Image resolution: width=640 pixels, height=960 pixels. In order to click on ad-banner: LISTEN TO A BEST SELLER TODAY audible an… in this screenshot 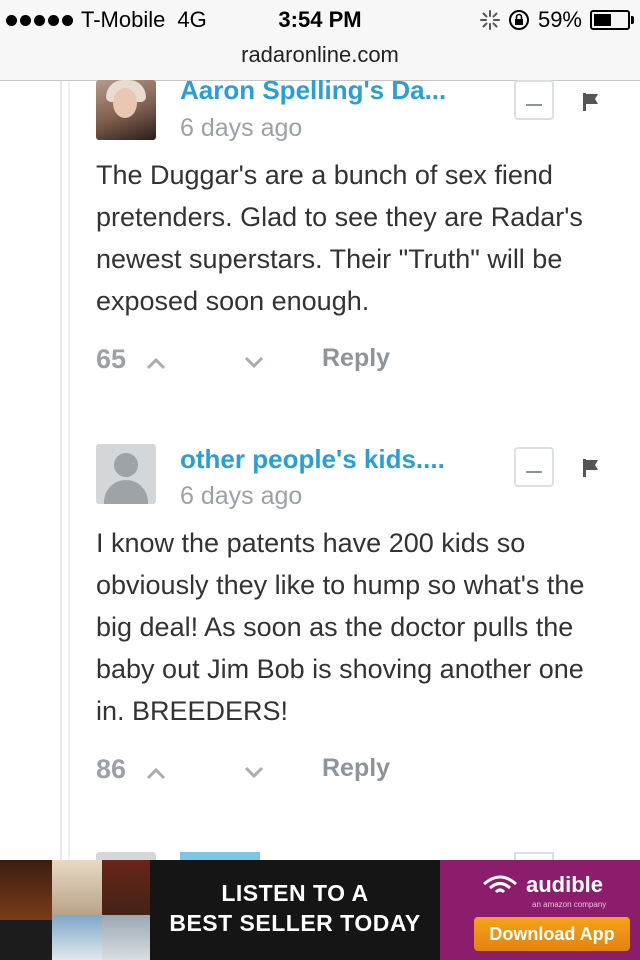, I will do `click(320, 910)`.